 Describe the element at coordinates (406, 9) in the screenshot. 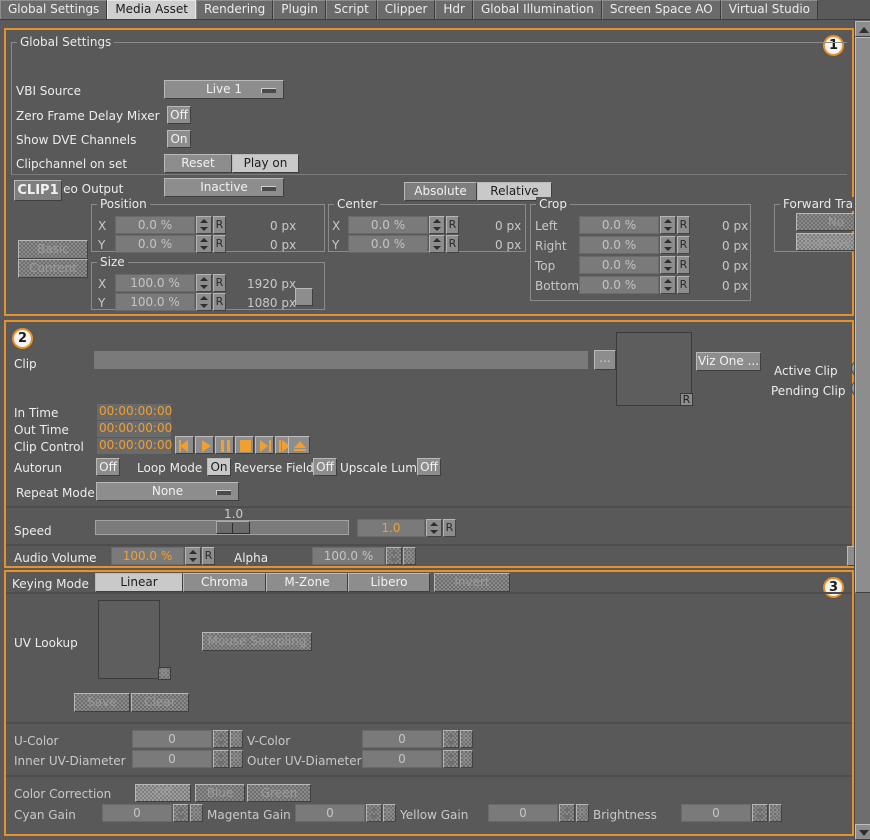

I see `tab-clipper: Clipper` at that location.